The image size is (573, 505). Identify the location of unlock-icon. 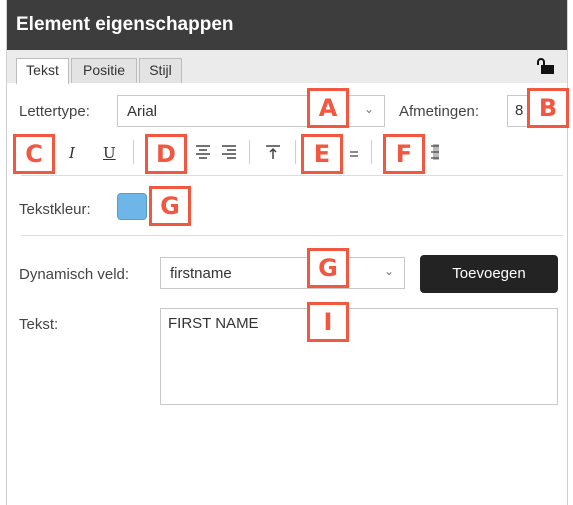
(546, 66).